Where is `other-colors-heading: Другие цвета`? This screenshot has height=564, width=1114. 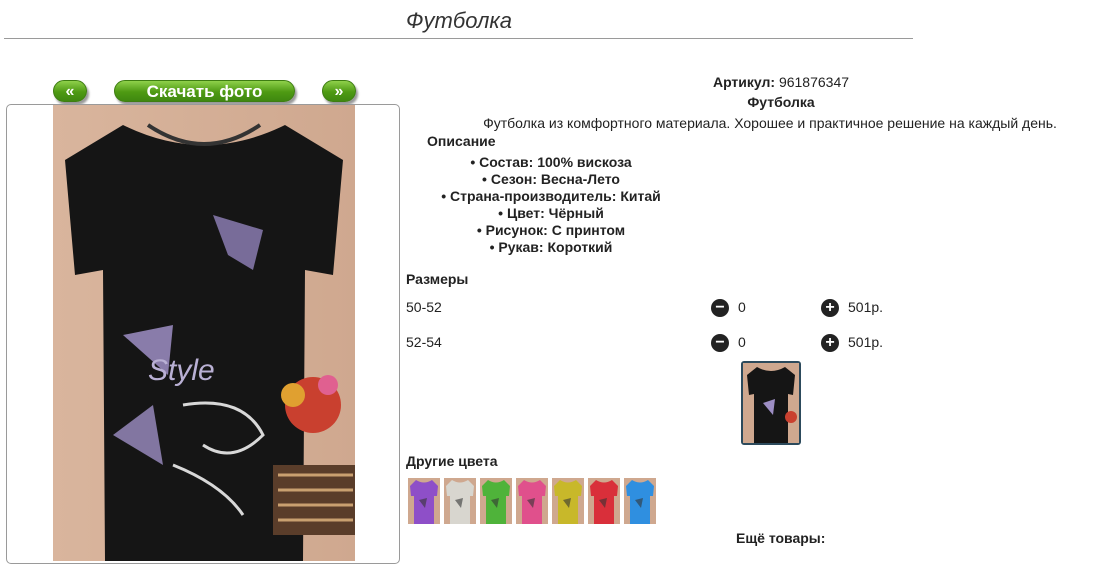 other-colors-heading: Другие цвета is located at coordinates (452, 461).